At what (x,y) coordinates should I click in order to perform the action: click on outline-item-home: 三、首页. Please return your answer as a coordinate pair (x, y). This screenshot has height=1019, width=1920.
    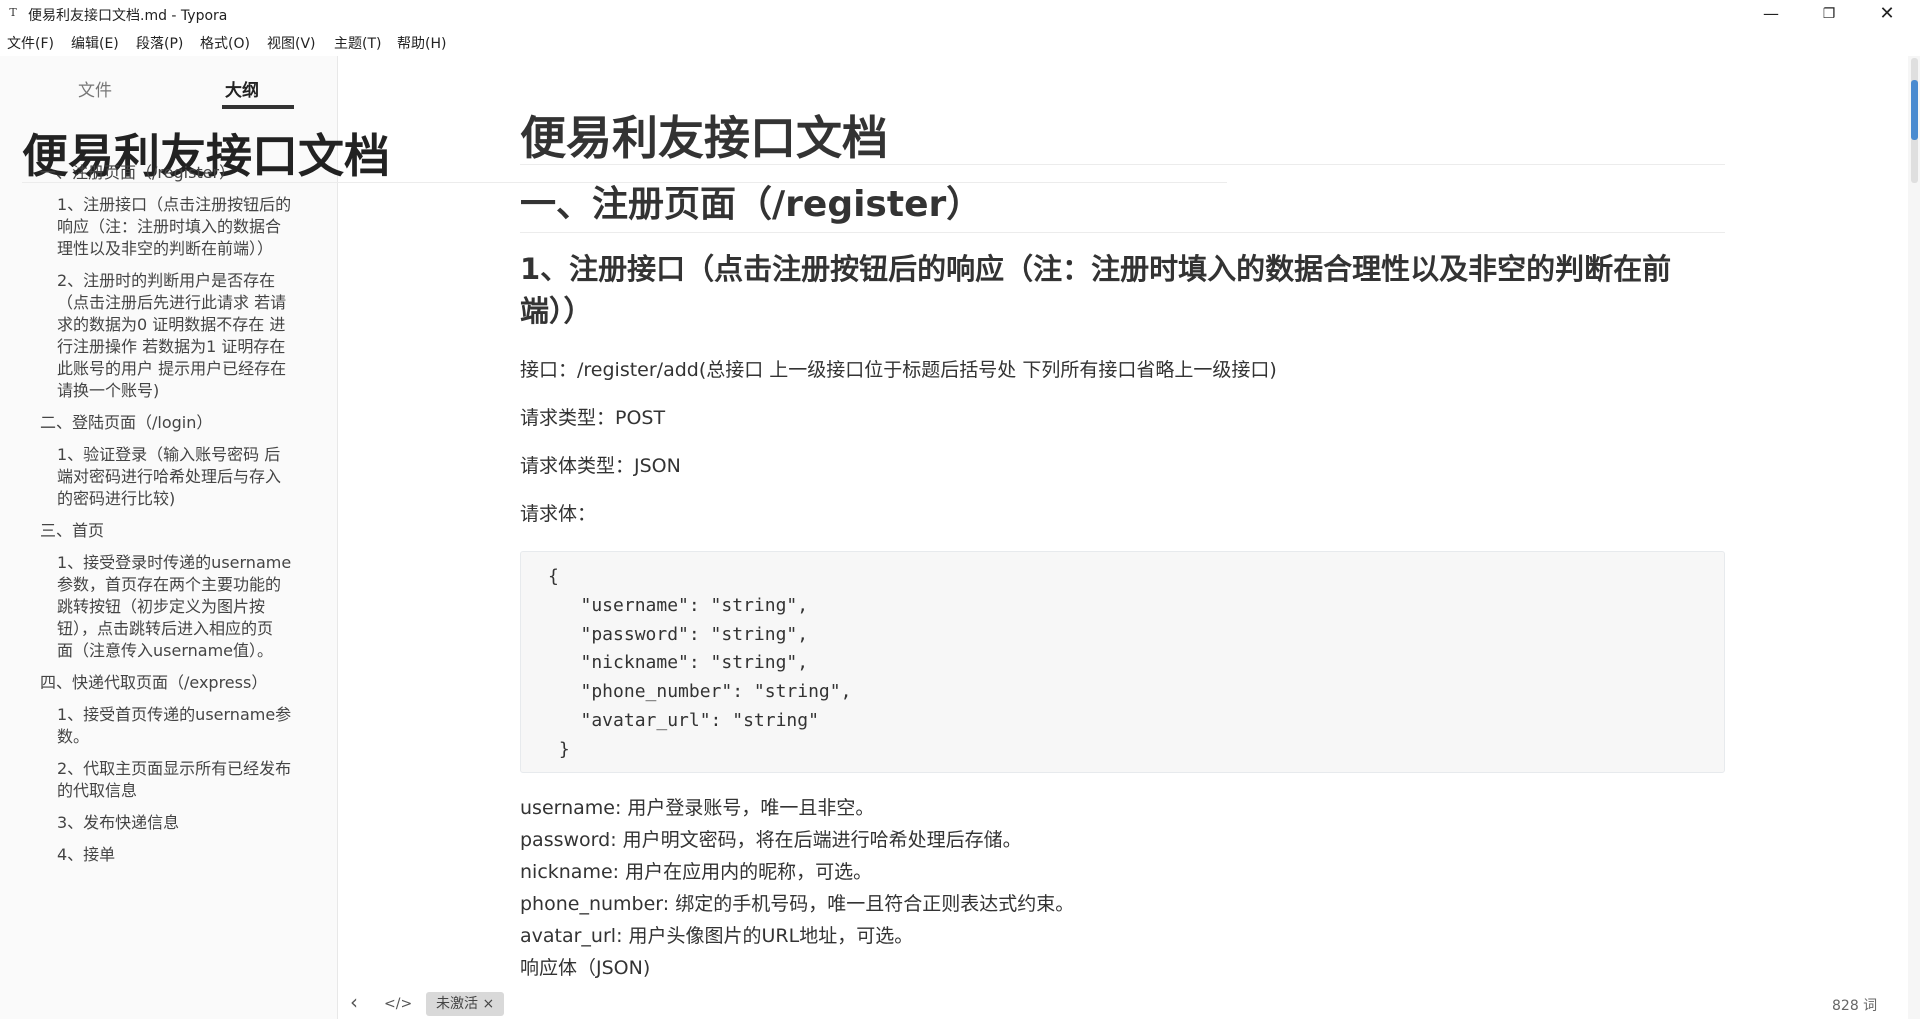
    Looking at the image, I should click on (72, 531).